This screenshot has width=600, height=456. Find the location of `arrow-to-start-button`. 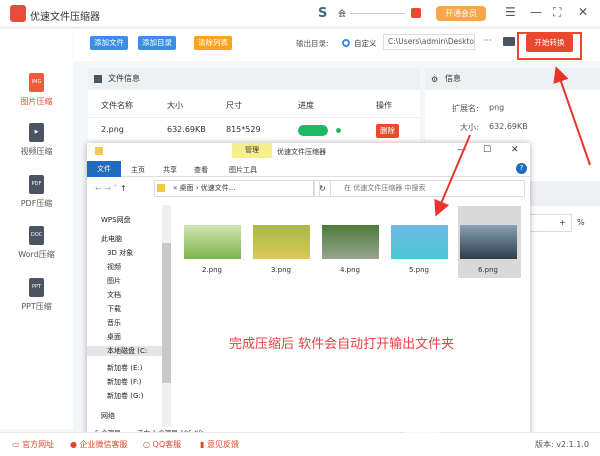

arrow-to-start-button is located at coordinates (572, 116).